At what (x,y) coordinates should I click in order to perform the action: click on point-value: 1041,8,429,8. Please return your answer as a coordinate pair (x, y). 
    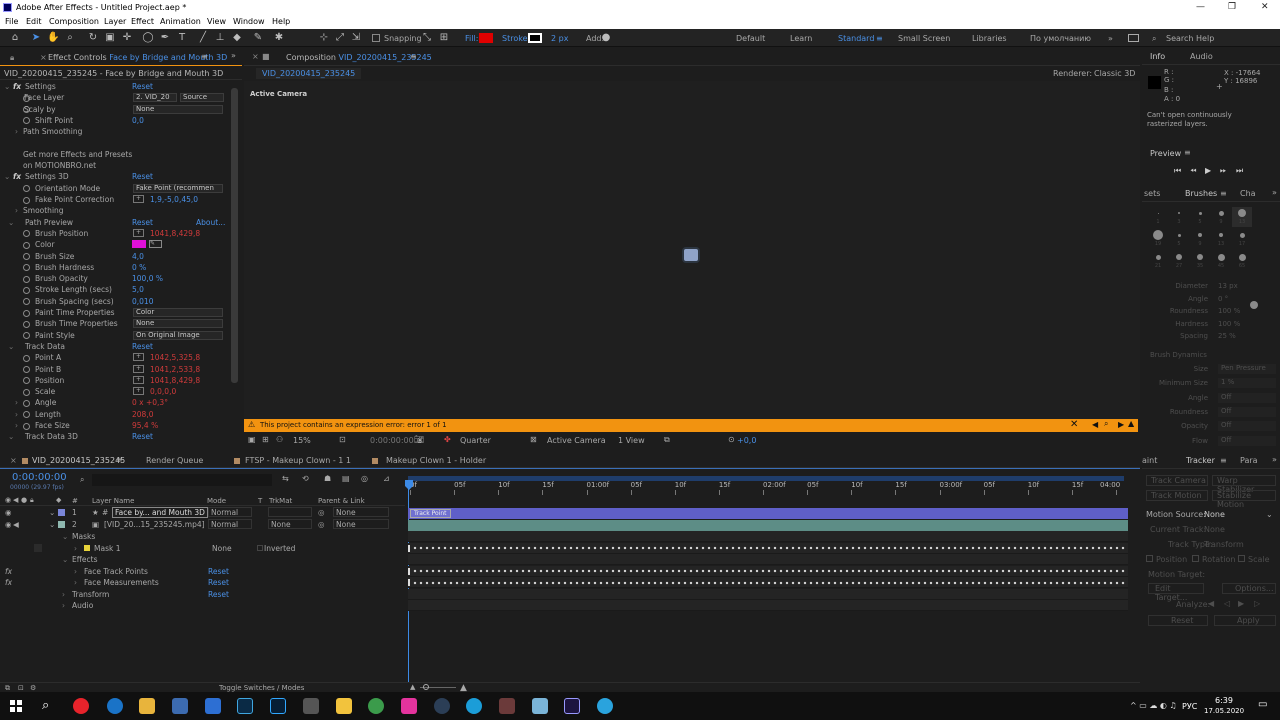
    Looking at the image, I should click on (175, 233).